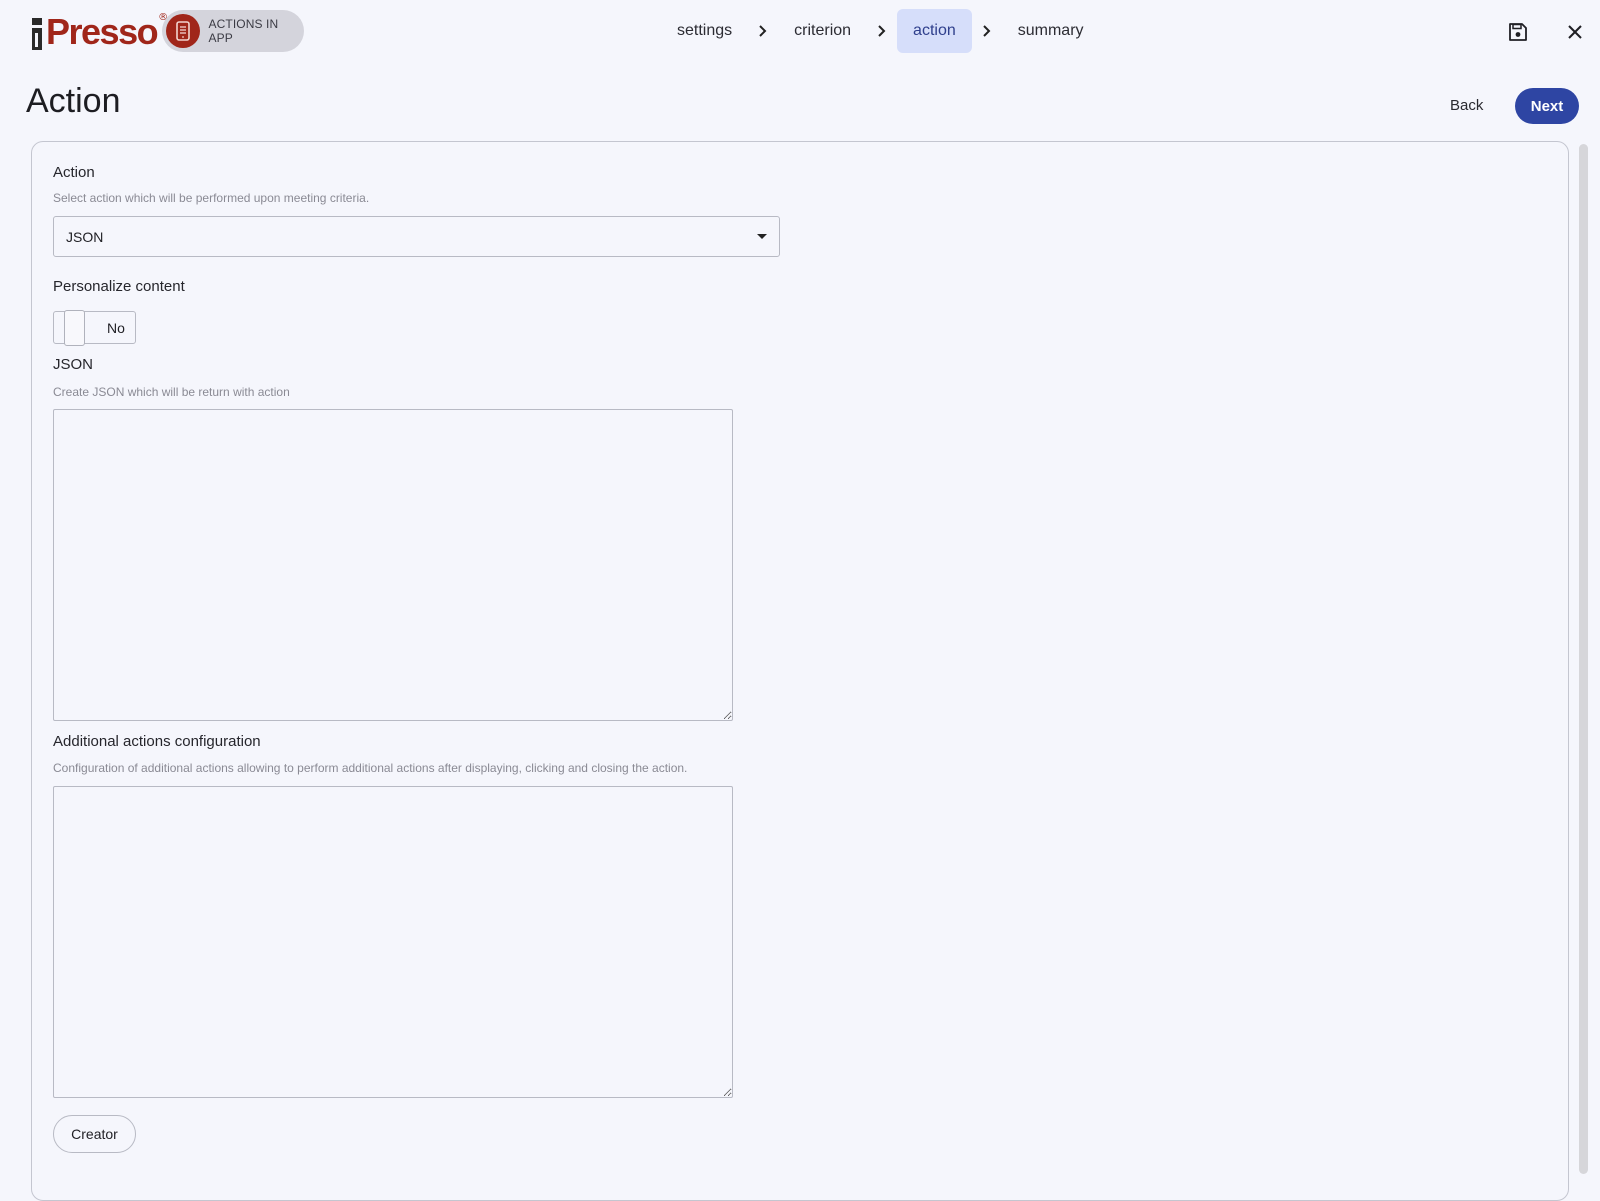 This screenshot has height=1201, width=1600. I want to click on action-select-value: JSON, so click(85, 236).